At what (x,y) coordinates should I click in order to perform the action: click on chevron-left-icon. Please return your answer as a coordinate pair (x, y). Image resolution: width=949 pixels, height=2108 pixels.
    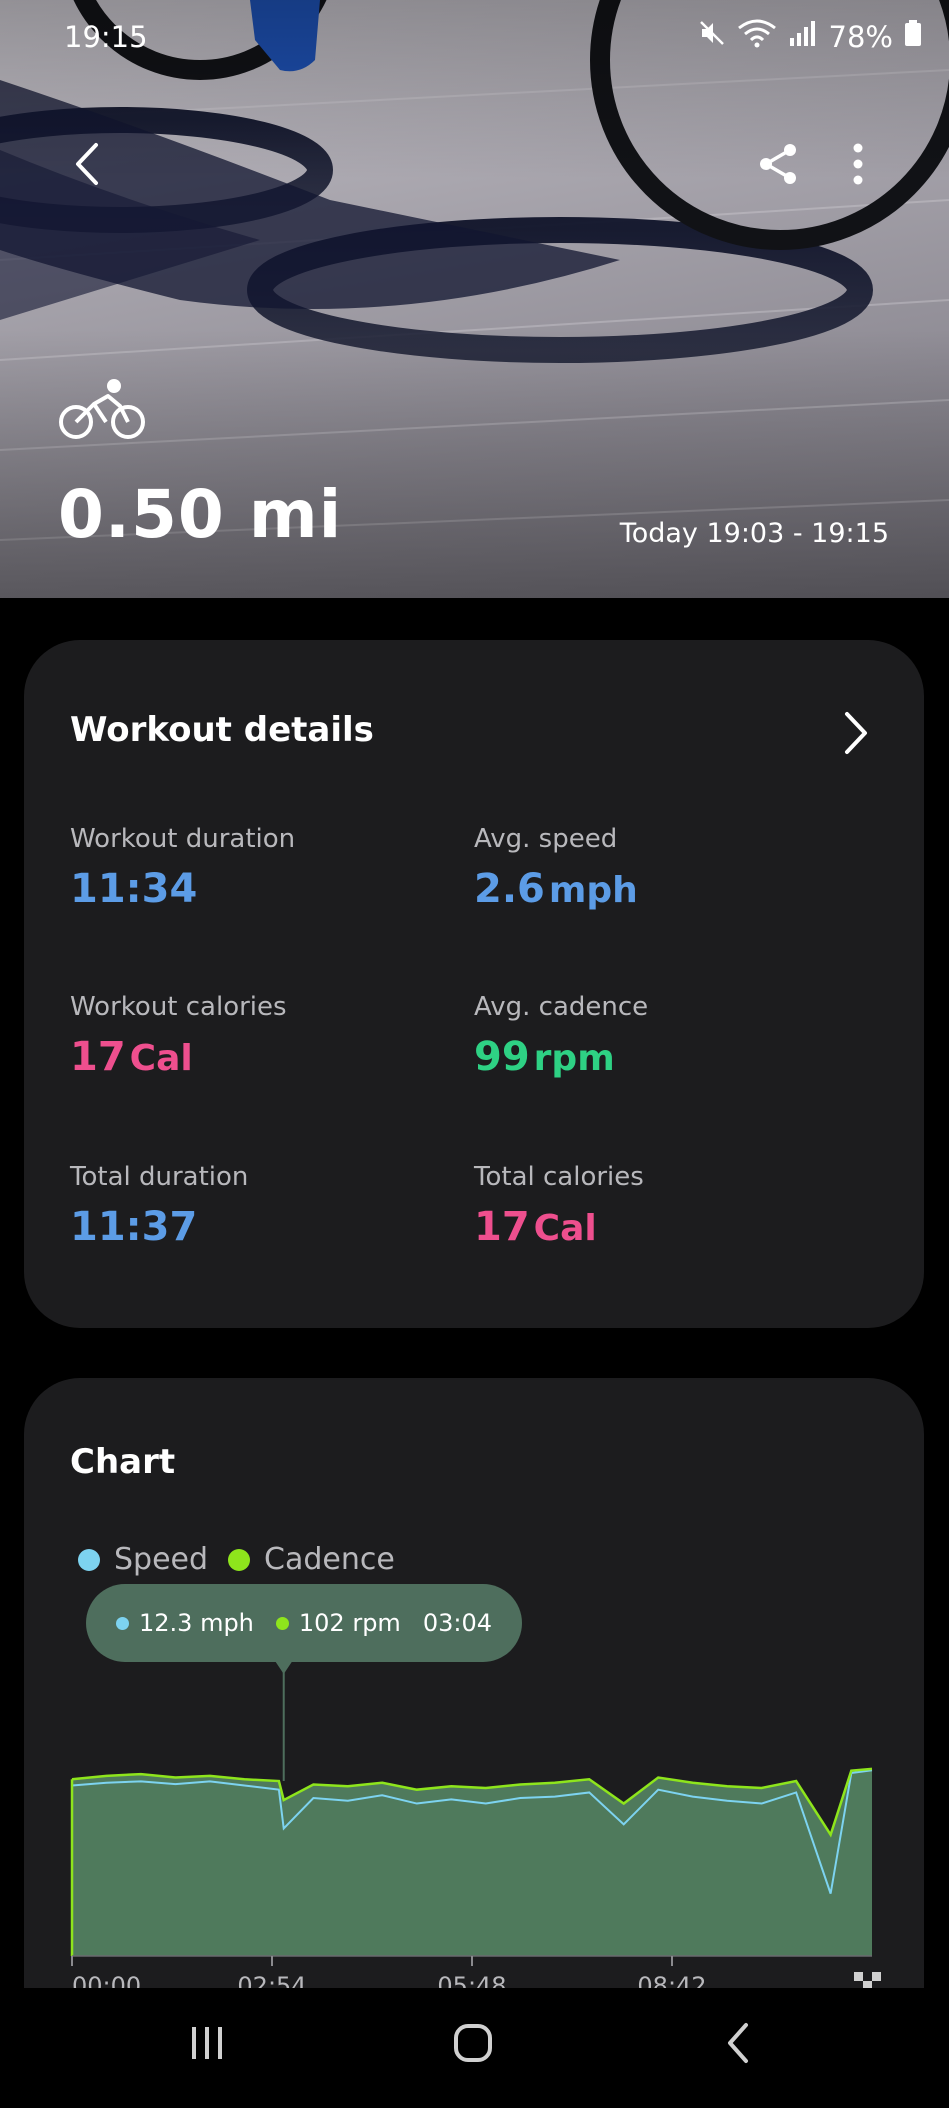
    Looking at the image, I should click on (87, 164).